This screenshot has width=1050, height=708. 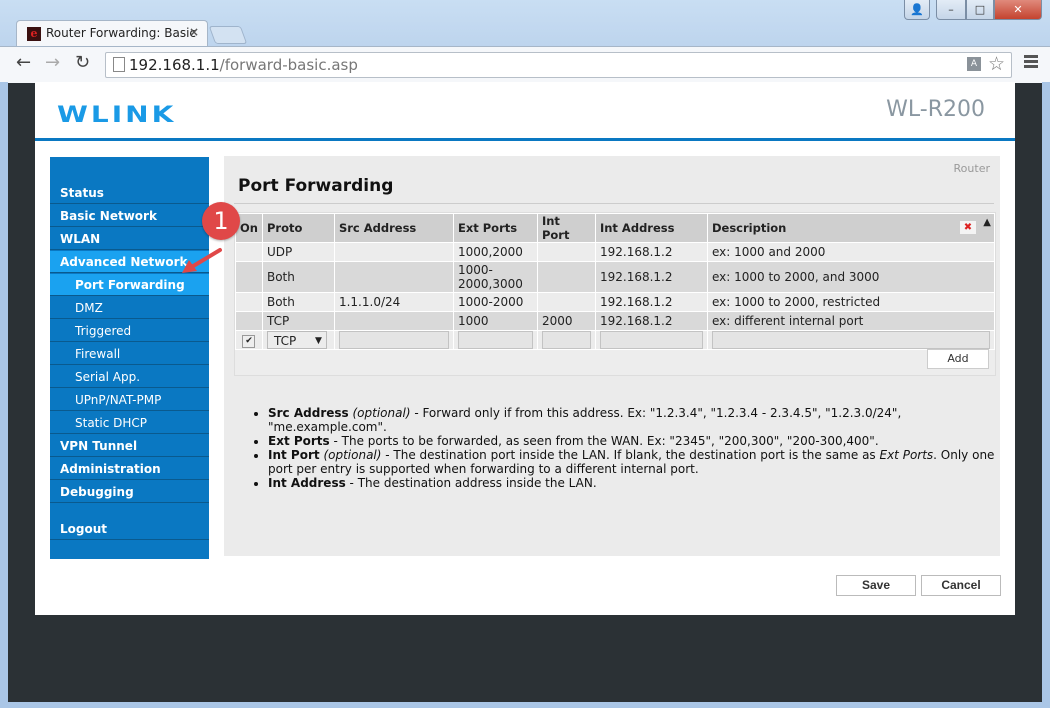 I want to click on note-term: Int Port, so click(x=294, y=455).